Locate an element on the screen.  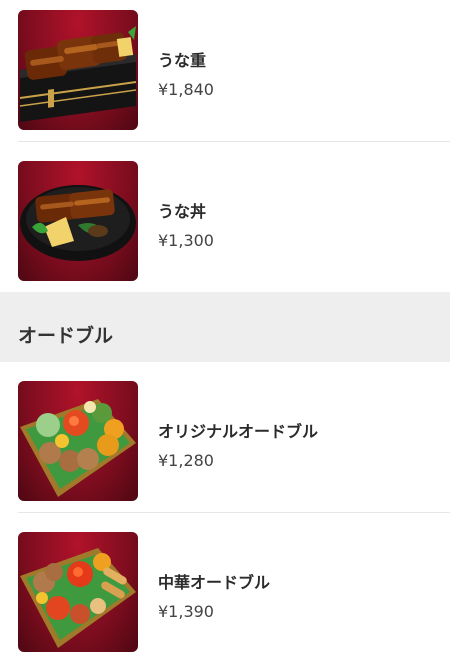
unaju-photo is located at coordinates (78, 70).